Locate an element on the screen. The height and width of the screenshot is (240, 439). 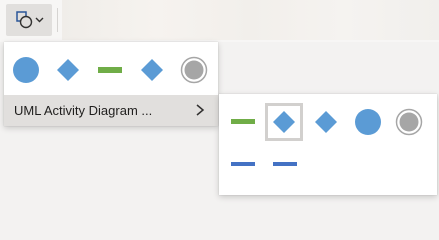
flyout-shape-bar is located at coordinates (243, 122).